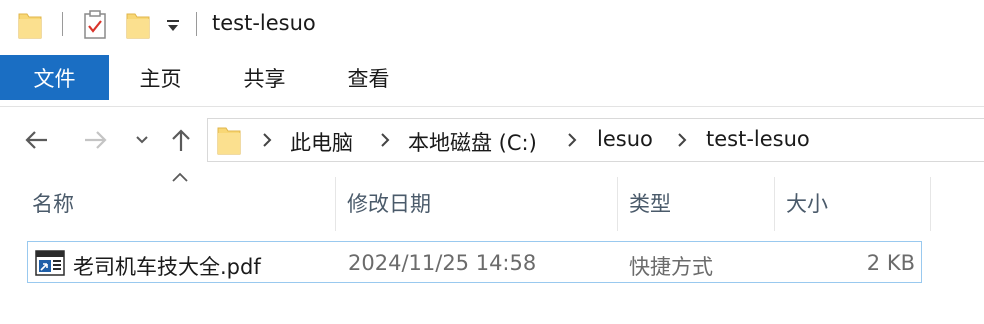  What do you see at coordinates (472, 142) in the screenshot?
I see `breadcrumb-local-disk: 本地磁盘 (C:)` at bounding box center [472, 142].